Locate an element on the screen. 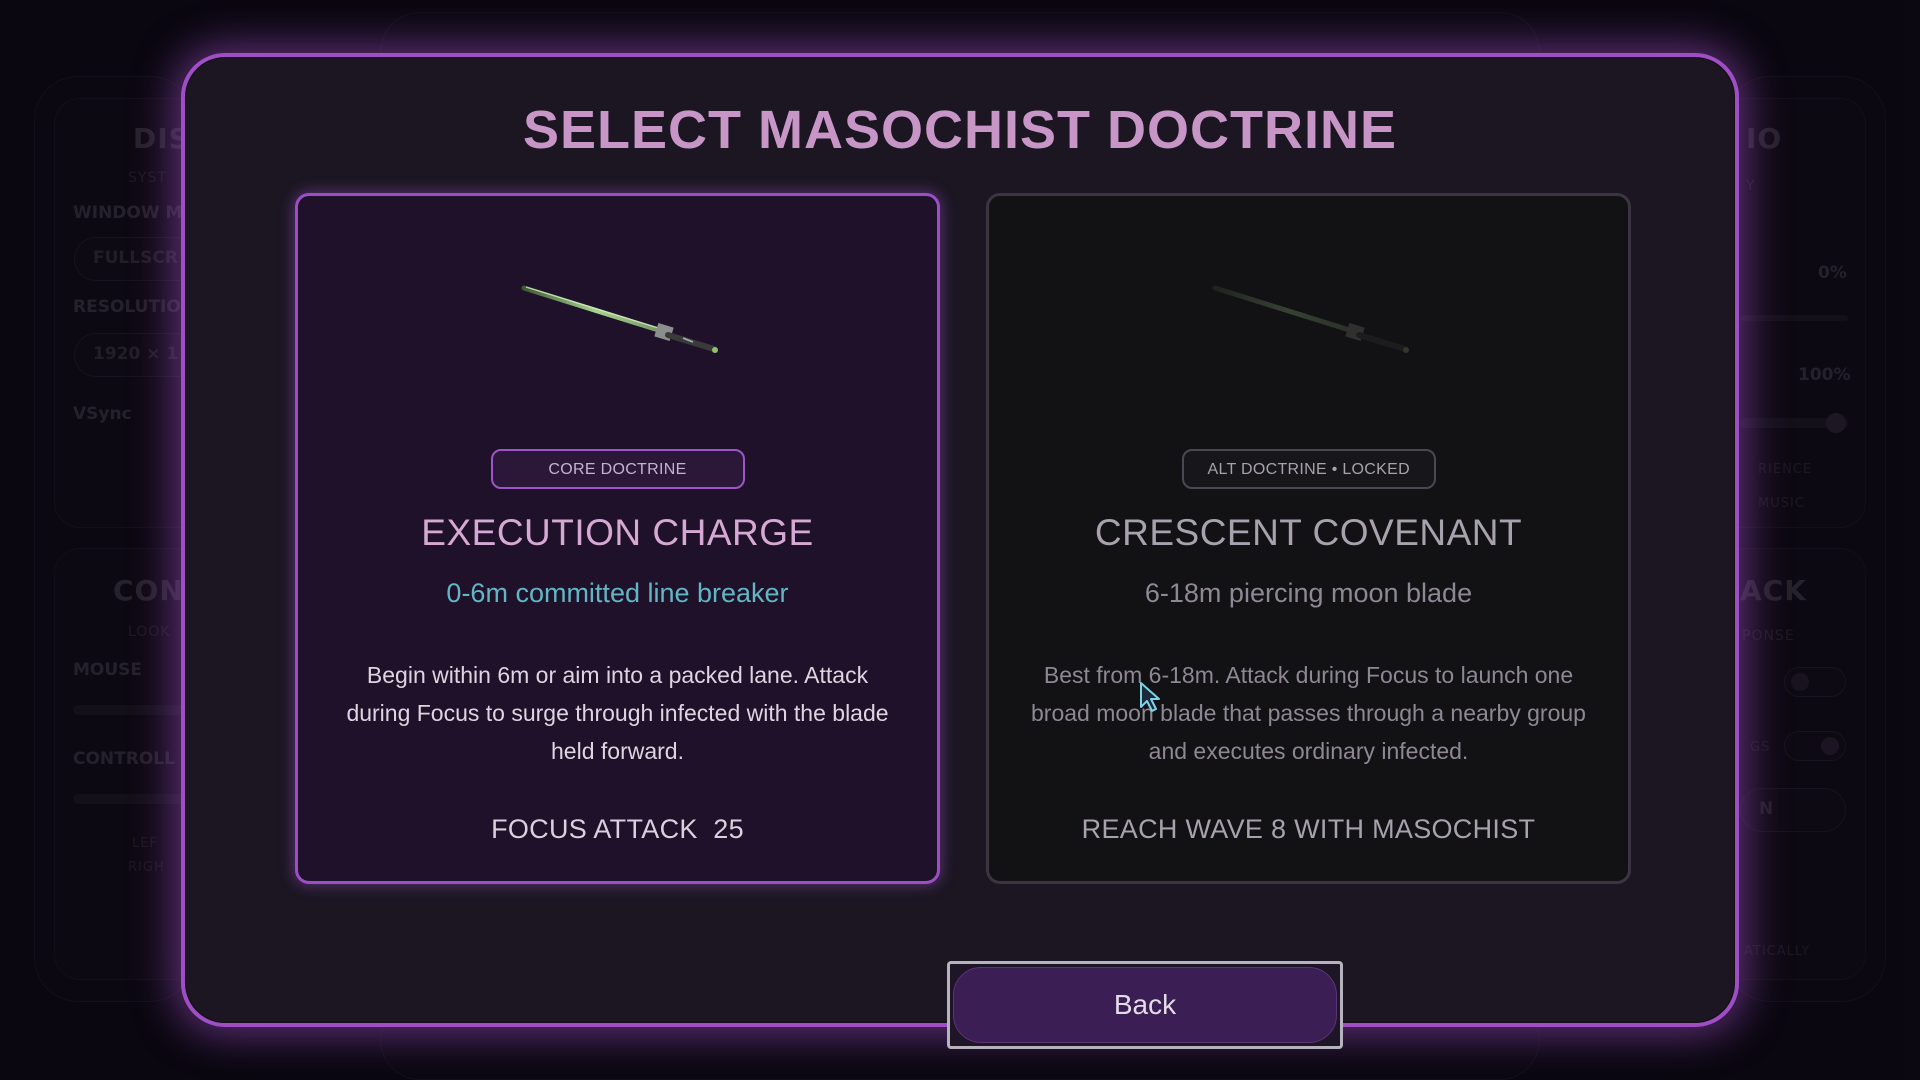 The width and height of the screenshot is (1920, 1080). doctrine-range: 0-6m committed line breaker is located at coordinates (617, 593).